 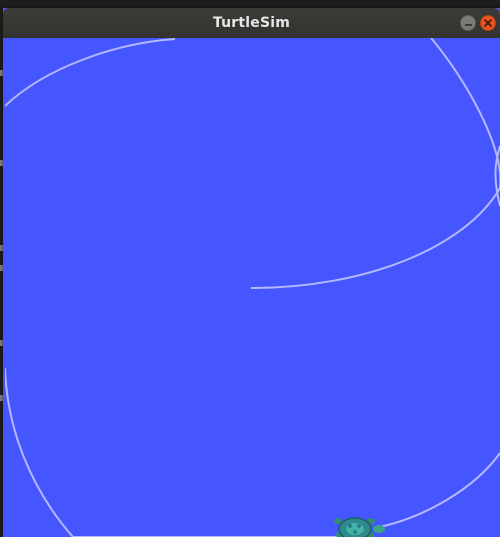 I want to click on title-bar: TurtleSim, so click(x=251, y=23).